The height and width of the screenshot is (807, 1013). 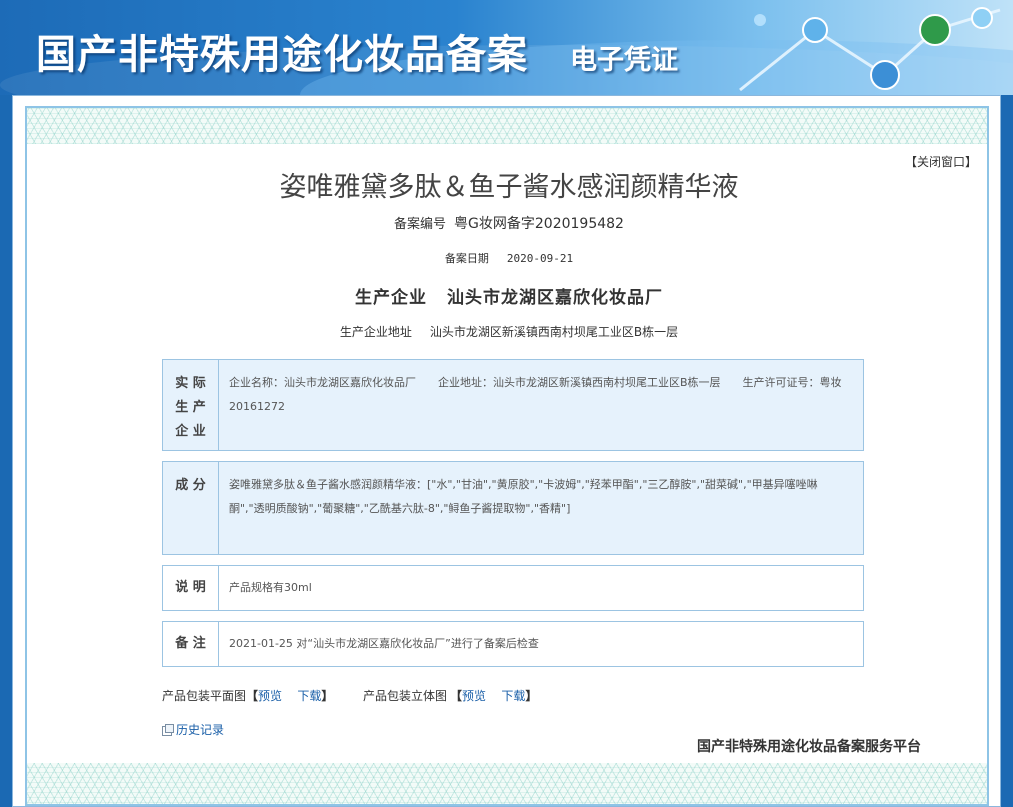 I want to click on banner-subtitle: 电子凭证, so click(x=624, y=60).